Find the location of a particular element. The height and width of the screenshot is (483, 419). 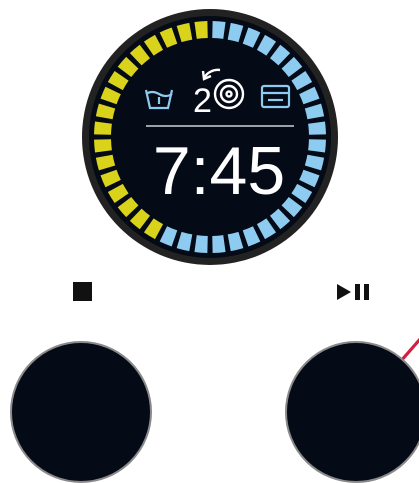

play-pause-icon is located at coordinates (353, 292).